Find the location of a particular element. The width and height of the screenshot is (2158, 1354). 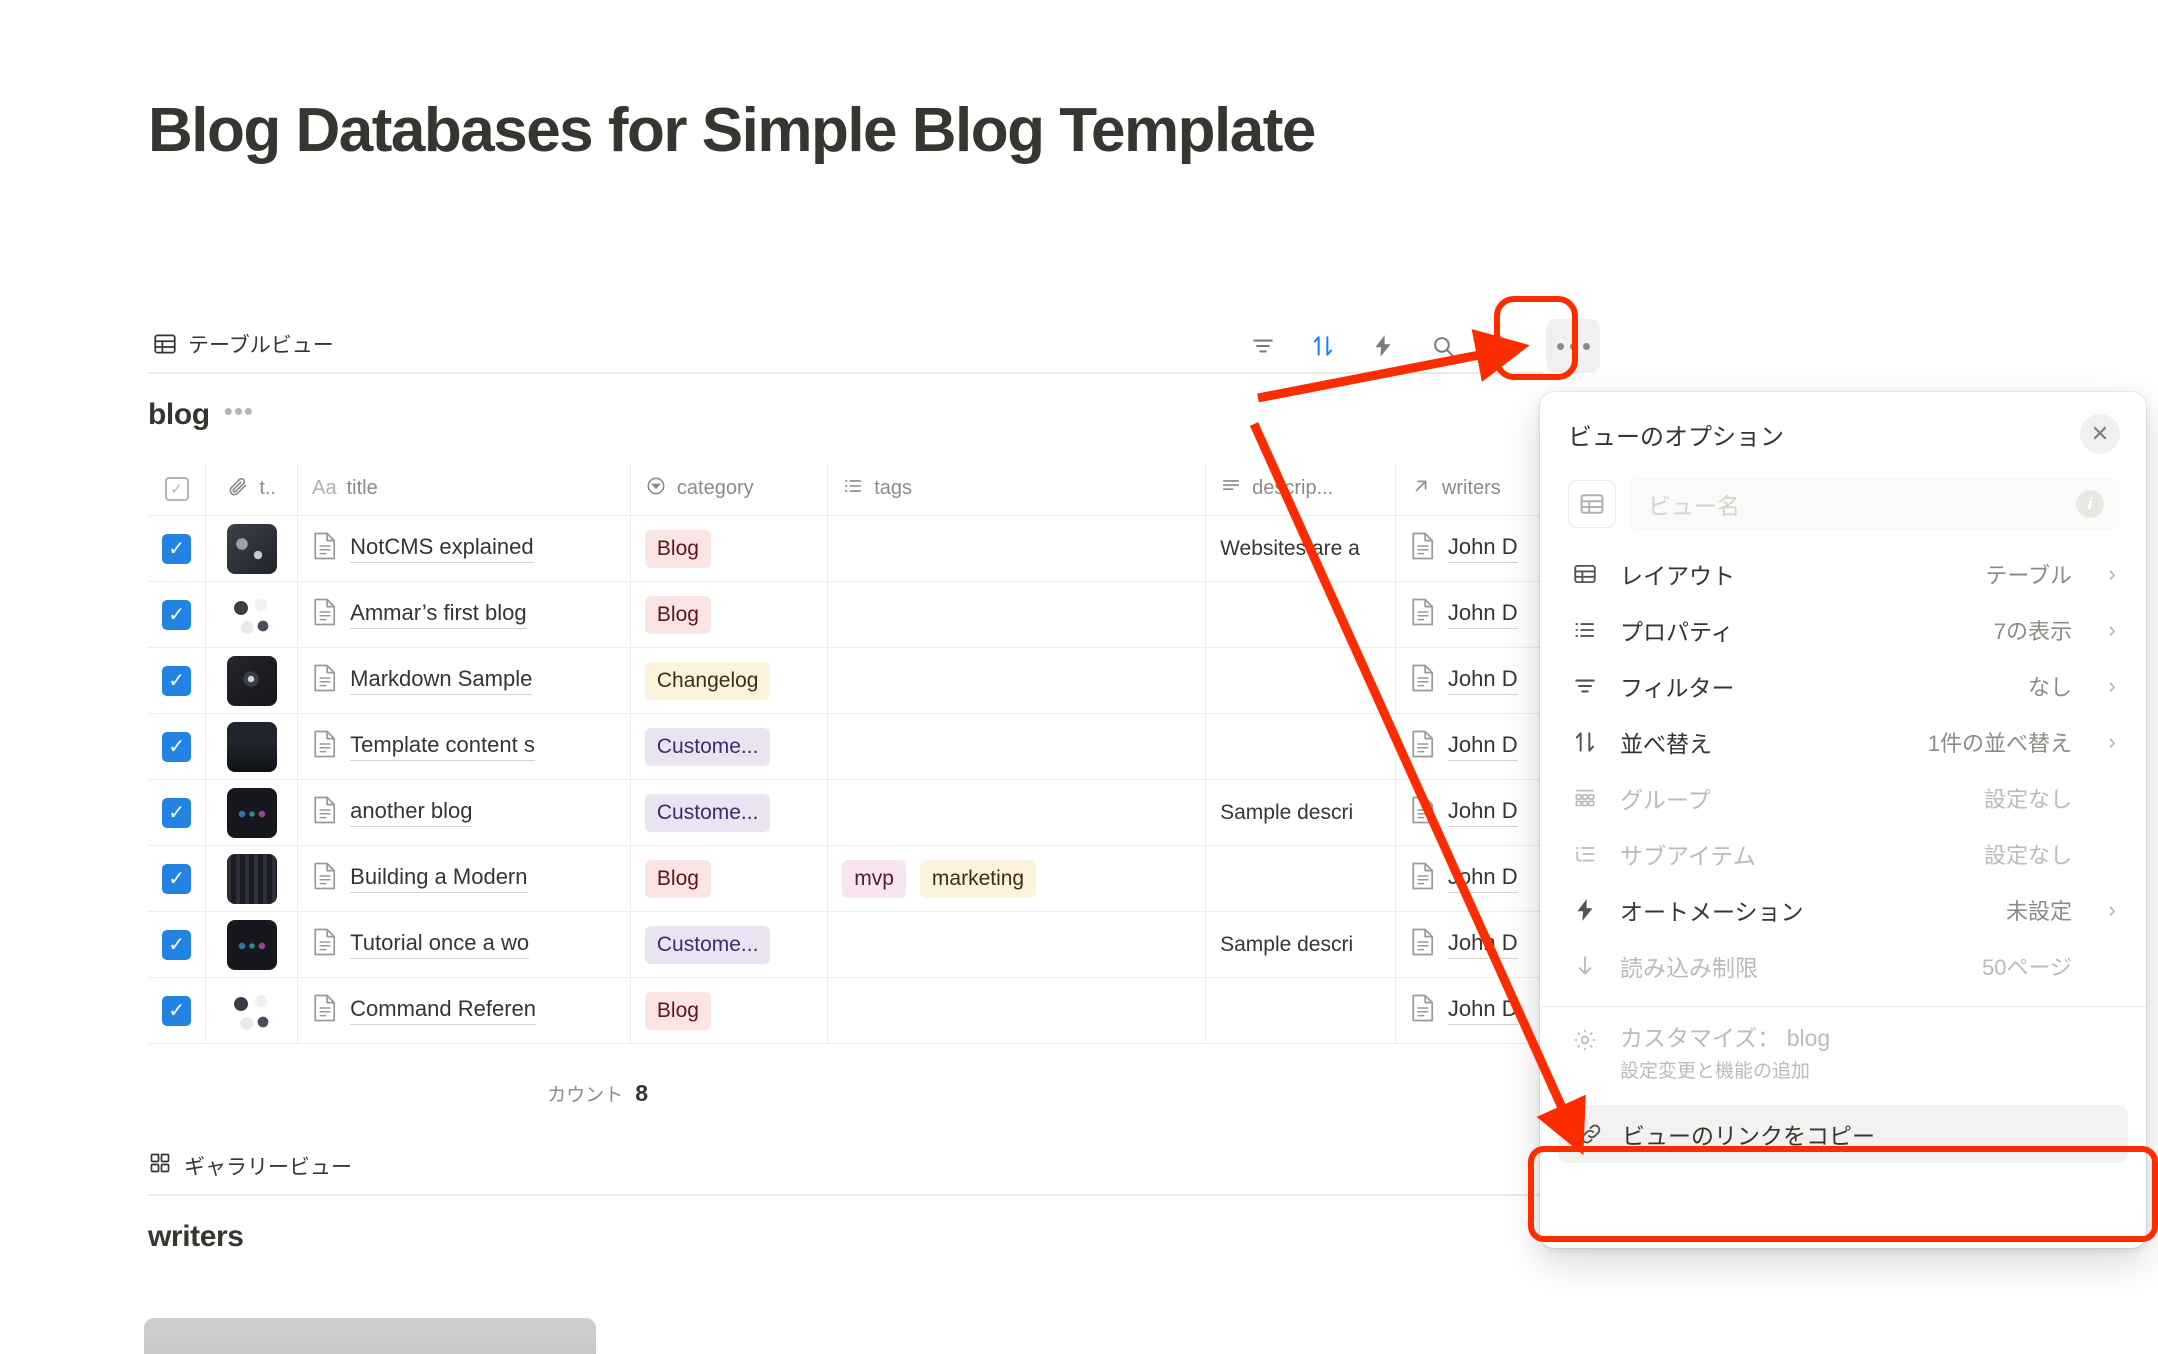

tag-pill: mvp is located at coordinates (874, 878).